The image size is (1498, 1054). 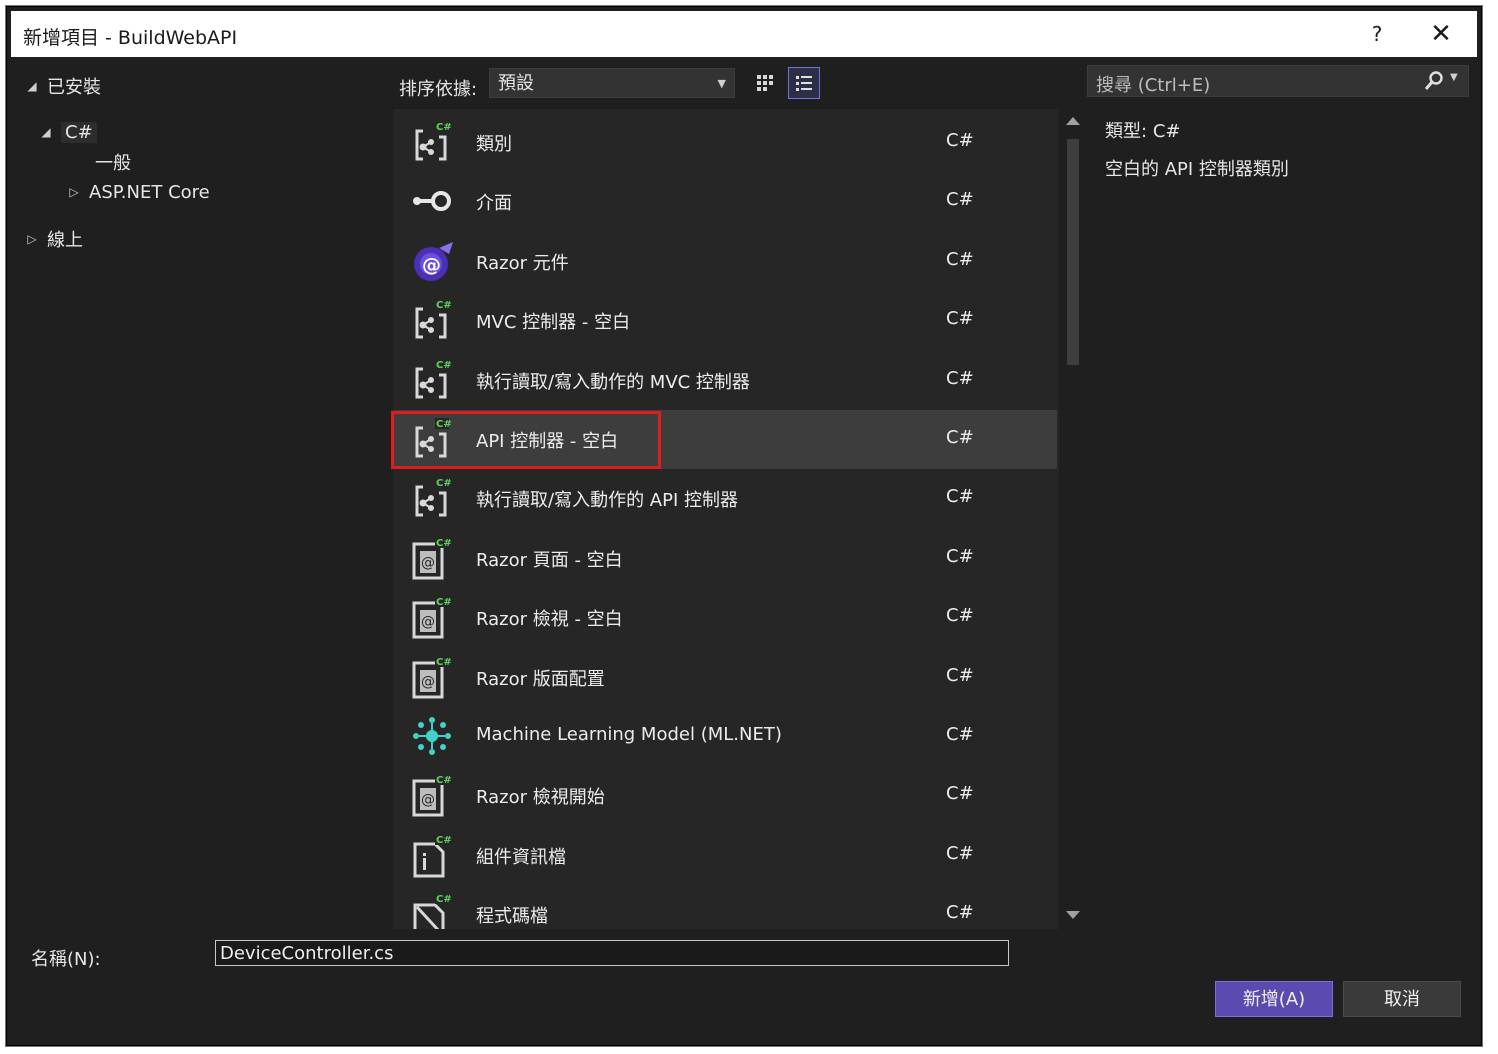 I want to click on tree-node-online: ▷ 線上, so click(x=54, y=239).